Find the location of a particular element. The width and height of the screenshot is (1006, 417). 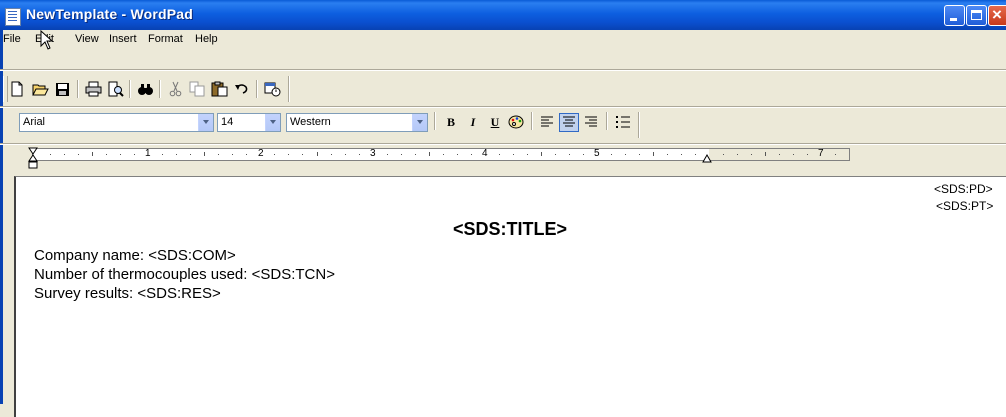

copy-button is located at coordinates (197, 89).